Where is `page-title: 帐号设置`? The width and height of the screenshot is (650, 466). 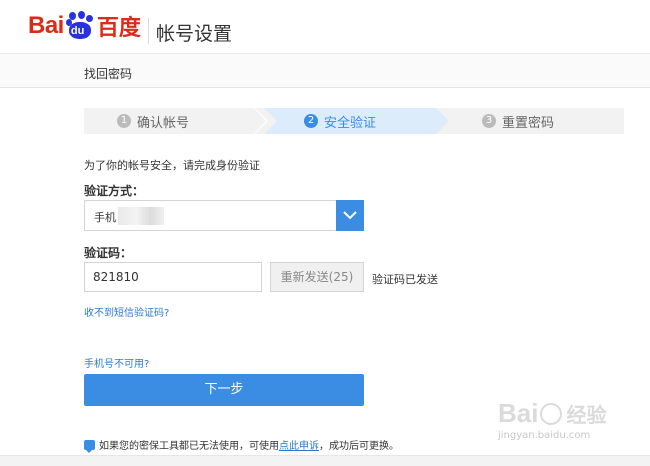 page-title: 帐号设置 is located at coordinates (194, 34).